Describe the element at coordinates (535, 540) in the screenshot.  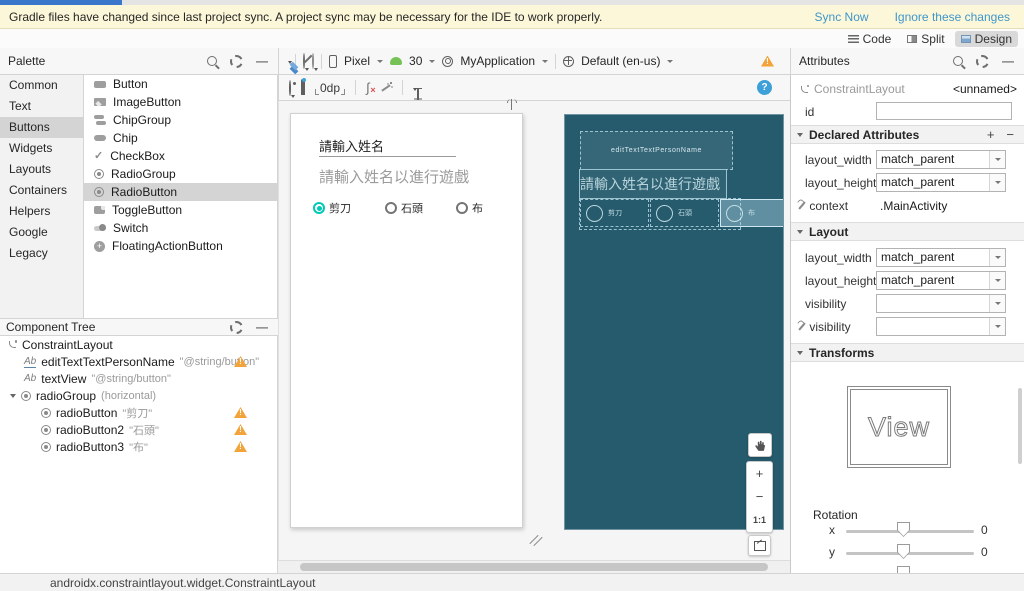
I see `canvas-resize-handle` at that location.